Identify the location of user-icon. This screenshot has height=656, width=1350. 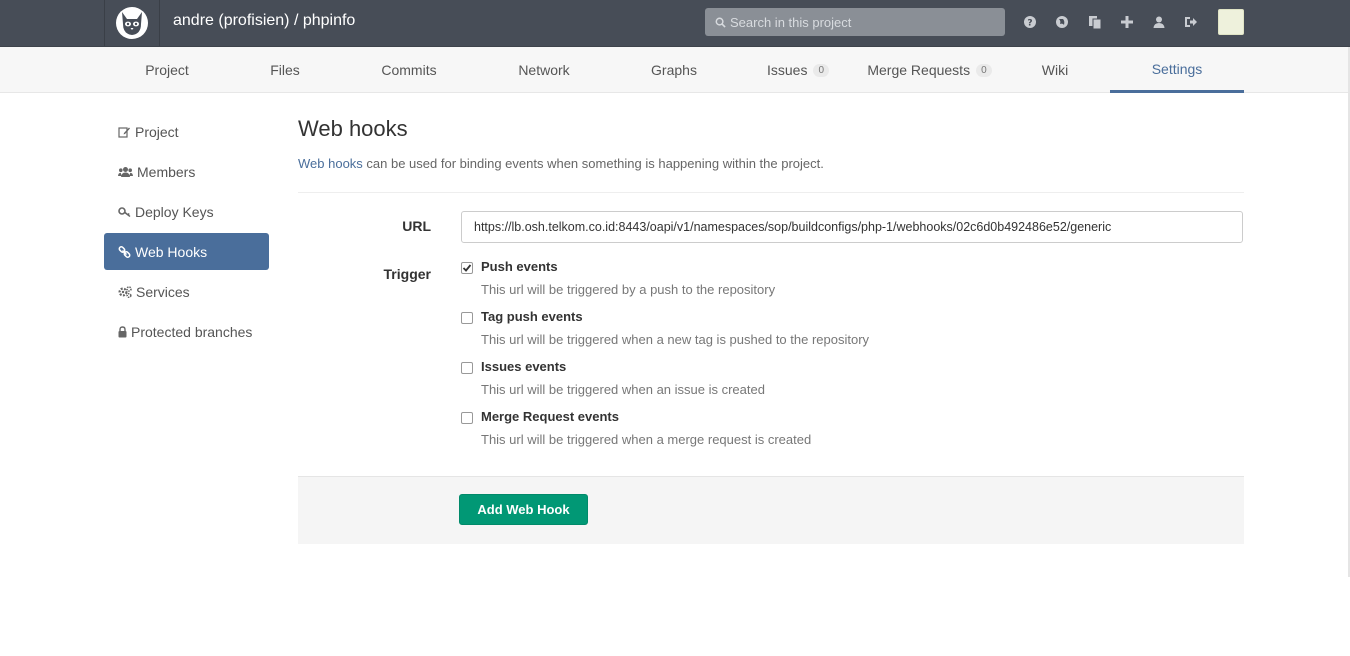
(1159, 22).